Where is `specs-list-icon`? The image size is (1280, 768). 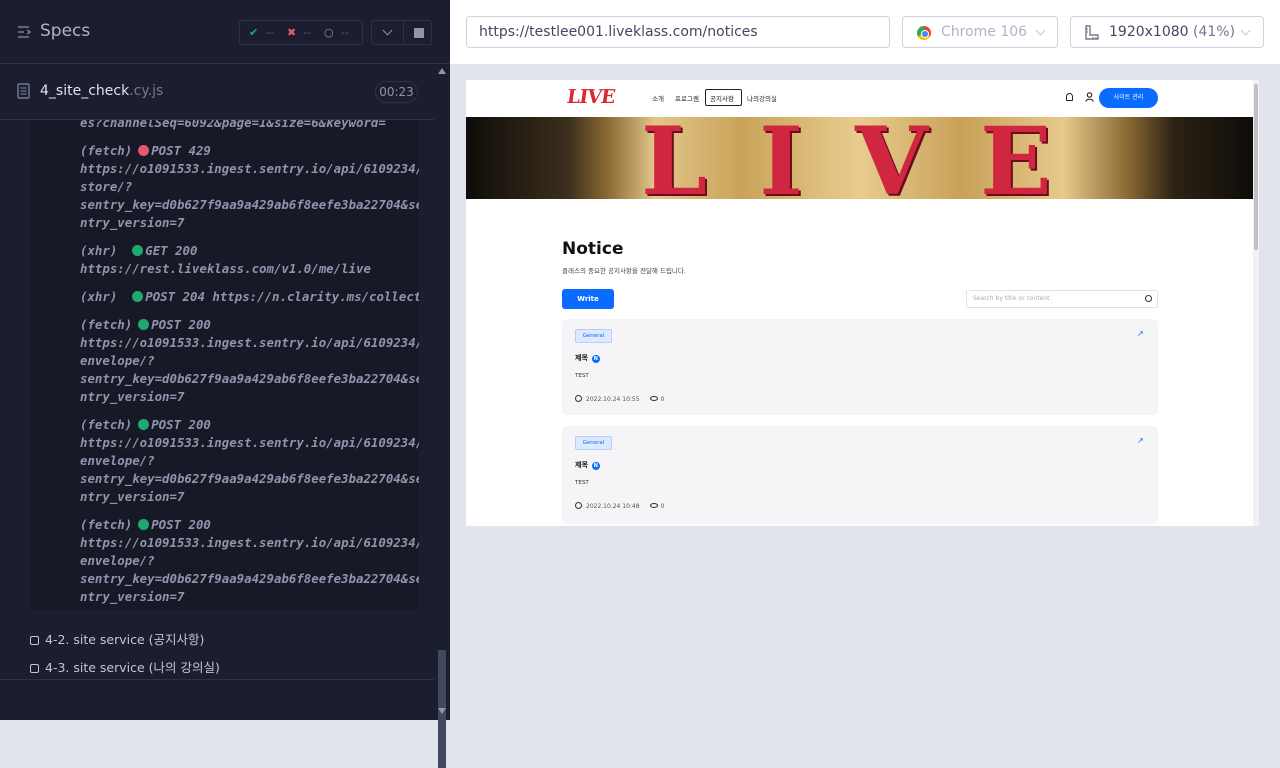
specs-list-icon is located at coordinates (25, 32).